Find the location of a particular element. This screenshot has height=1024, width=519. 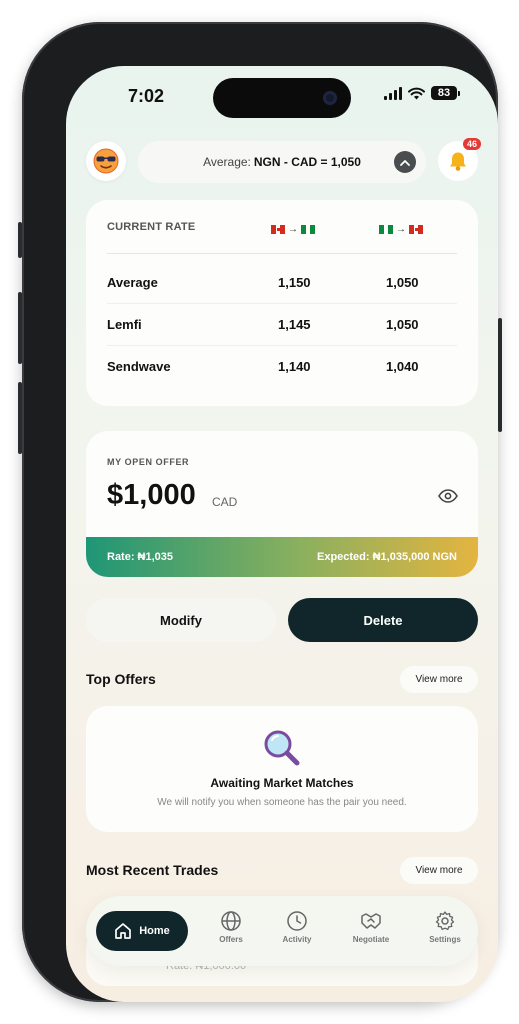

volume-up-button is located at coordinates (20, 328).